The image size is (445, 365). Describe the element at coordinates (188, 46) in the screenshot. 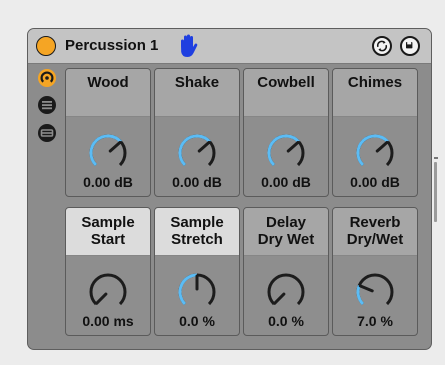

I see `hand-icon` at that location.